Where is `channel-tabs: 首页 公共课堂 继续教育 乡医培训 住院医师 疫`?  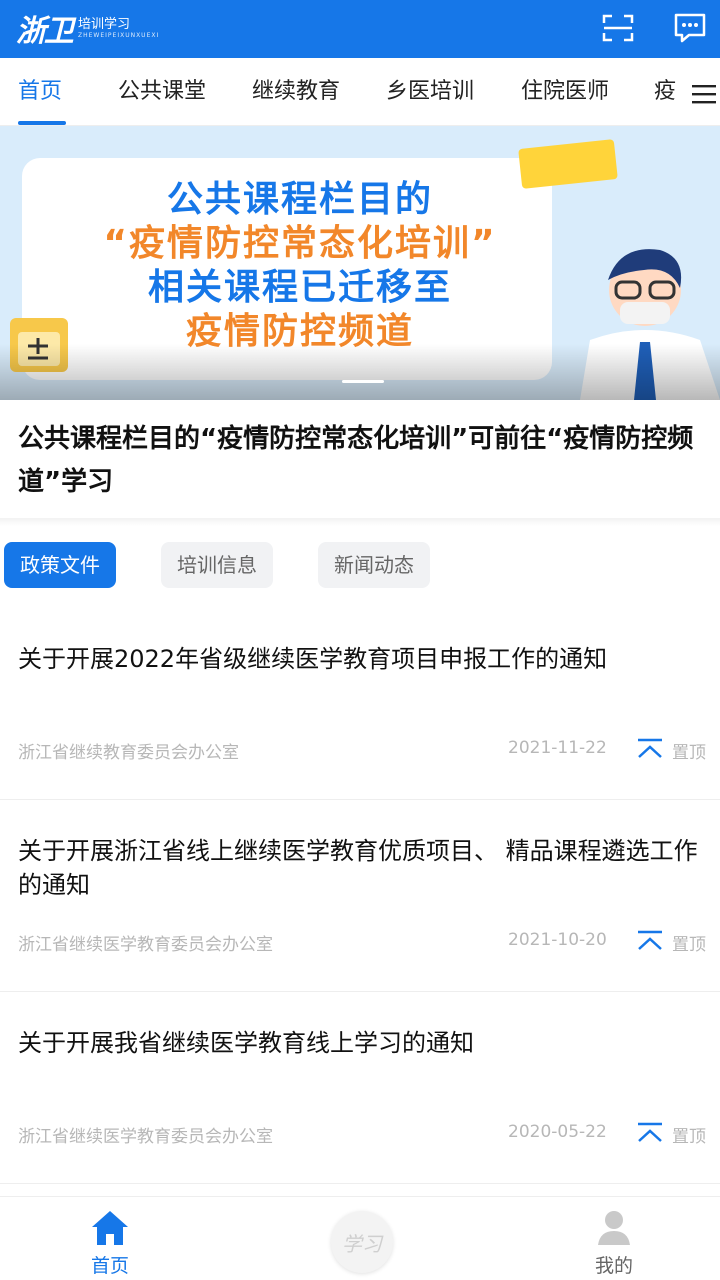 channel-tabs: 首页 公共课堂 继续教育 乡医培训 住院医师 疫 is located at coordinates (360, 92).